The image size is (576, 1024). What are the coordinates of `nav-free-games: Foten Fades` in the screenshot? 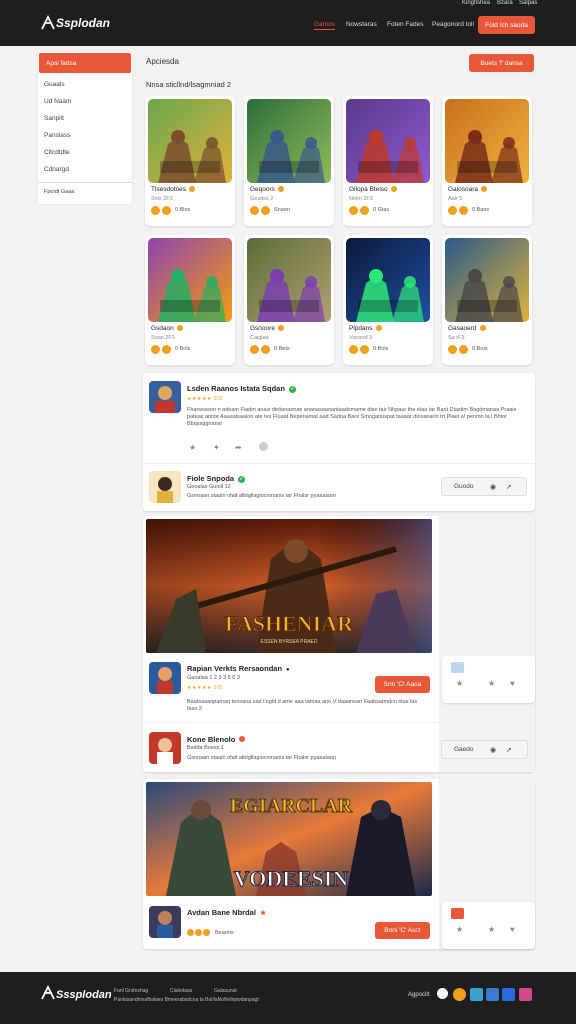 It's located at (405, 24).